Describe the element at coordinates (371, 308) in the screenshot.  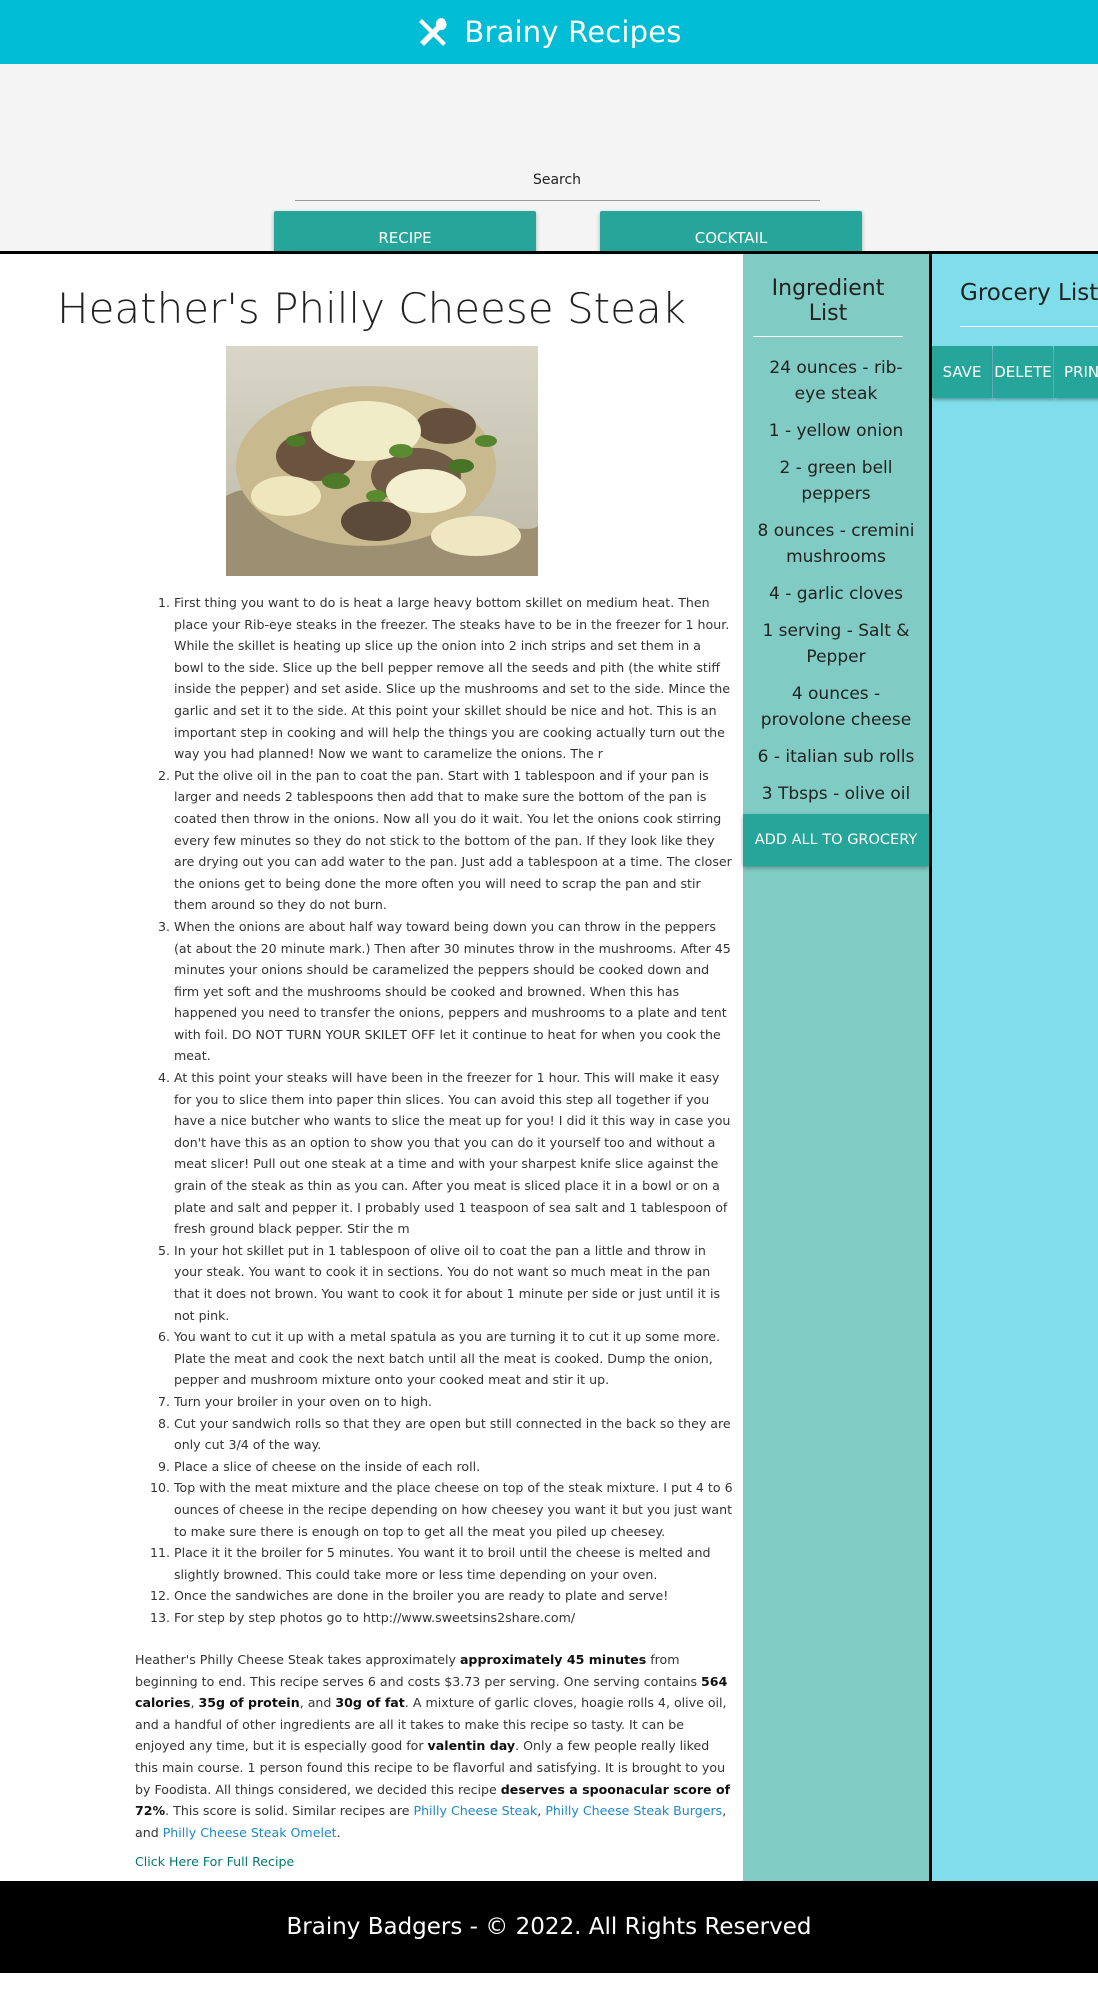
I see `recipe-title: Heather's Philly Cheese Steak` at that location.